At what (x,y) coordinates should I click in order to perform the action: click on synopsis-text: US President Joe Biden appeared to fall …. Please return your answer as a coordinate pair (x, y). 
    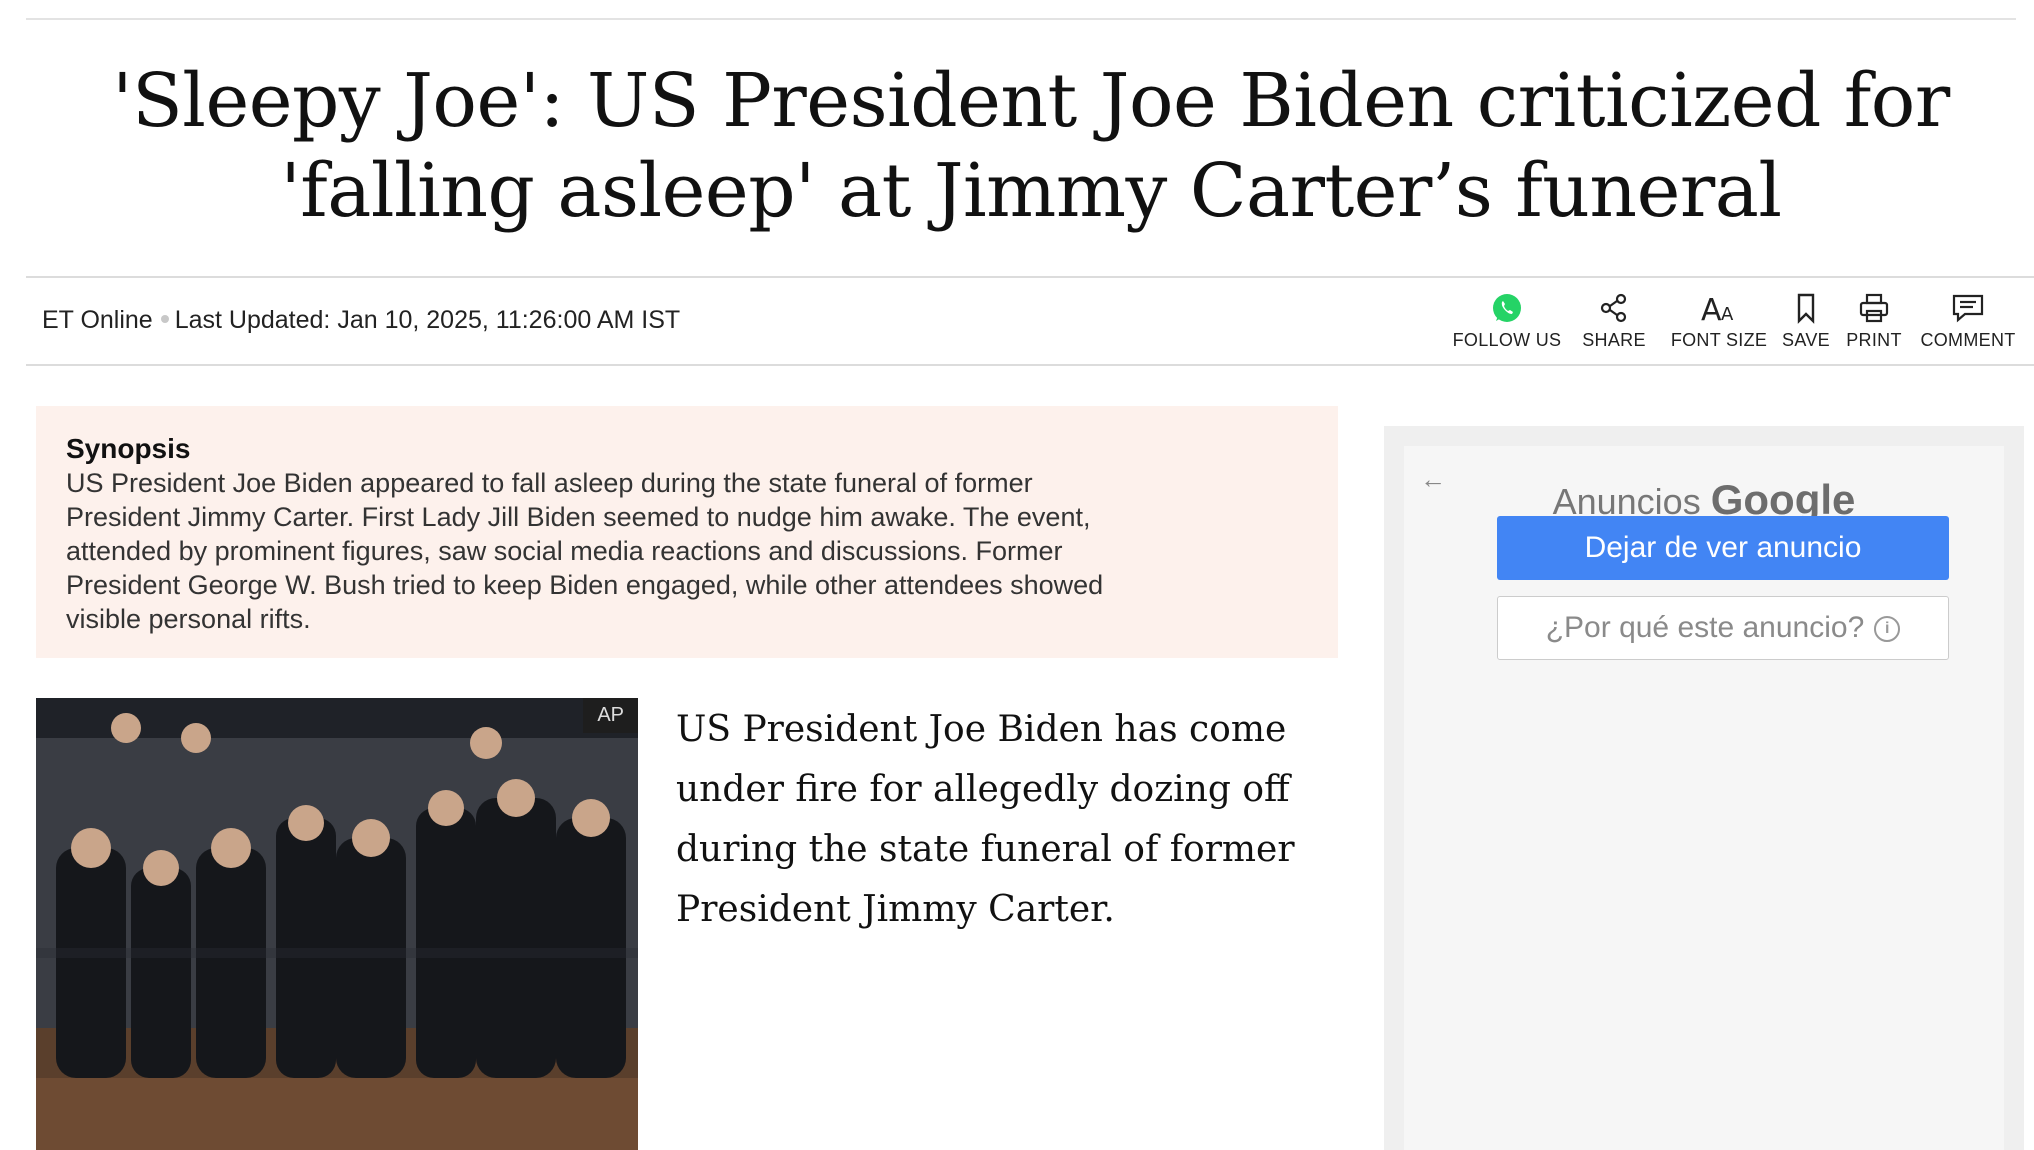
    Looking at the image, I should click on (687, 551).